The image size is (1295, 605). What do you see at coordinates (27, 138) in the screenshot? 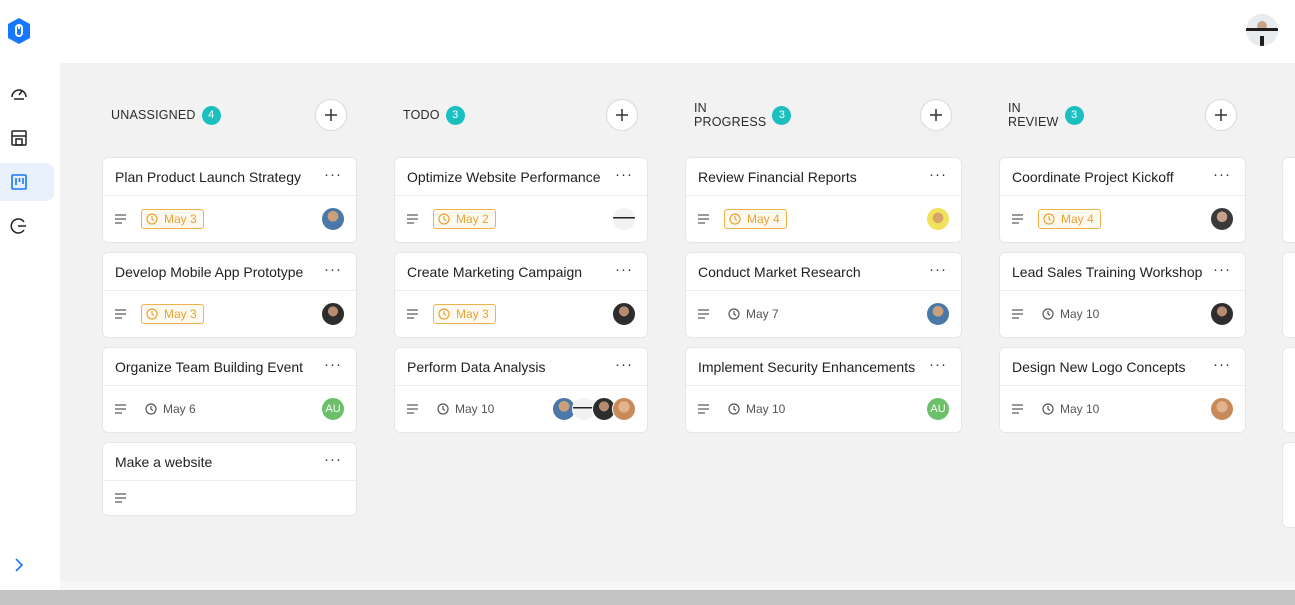
I see `sidebar-item-store` at bounding box center [27, 138].